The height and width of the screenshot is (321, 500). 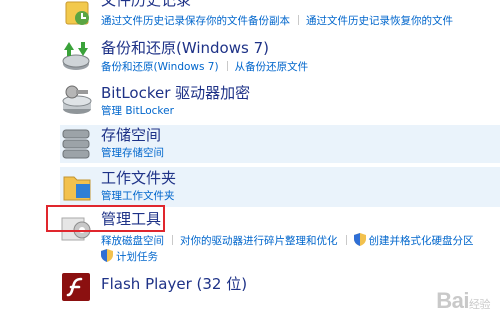 What do you see at coordinates (105, 218) in the screenshot?
I see `highlight-box` at bounding box center [105, 218].